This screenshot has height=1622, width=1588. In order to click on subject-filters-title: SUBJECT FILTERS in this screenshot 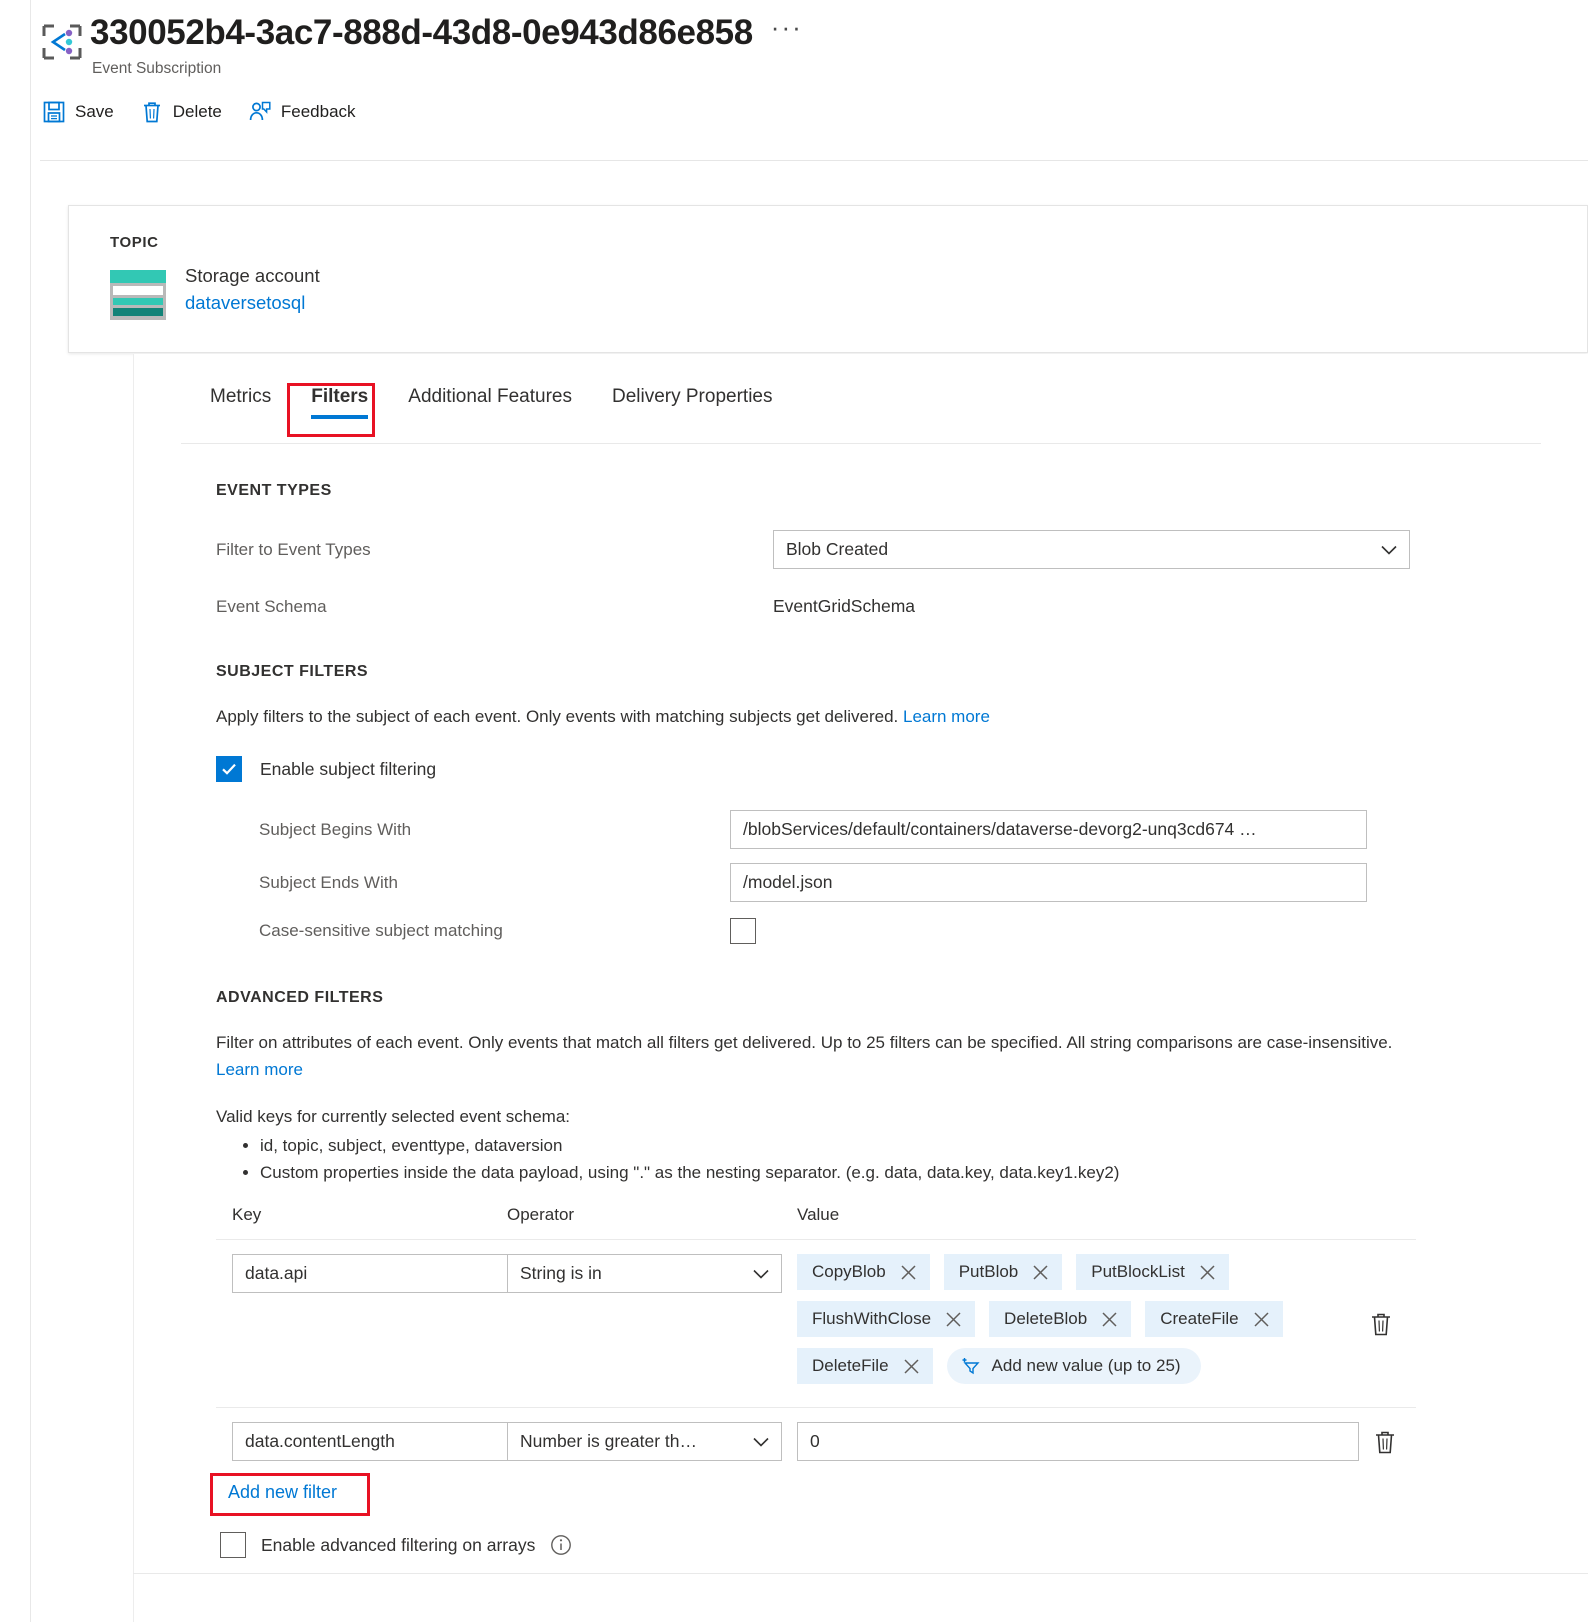, I will do `click(292, 671)`.